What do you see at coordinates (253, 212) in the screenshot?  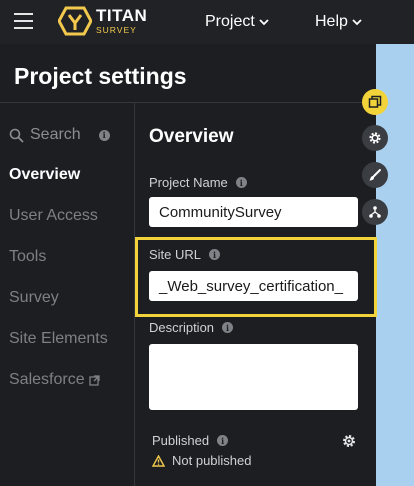 I see `project-name-input: CommunitySurvey` at bounding box center [253, 212].